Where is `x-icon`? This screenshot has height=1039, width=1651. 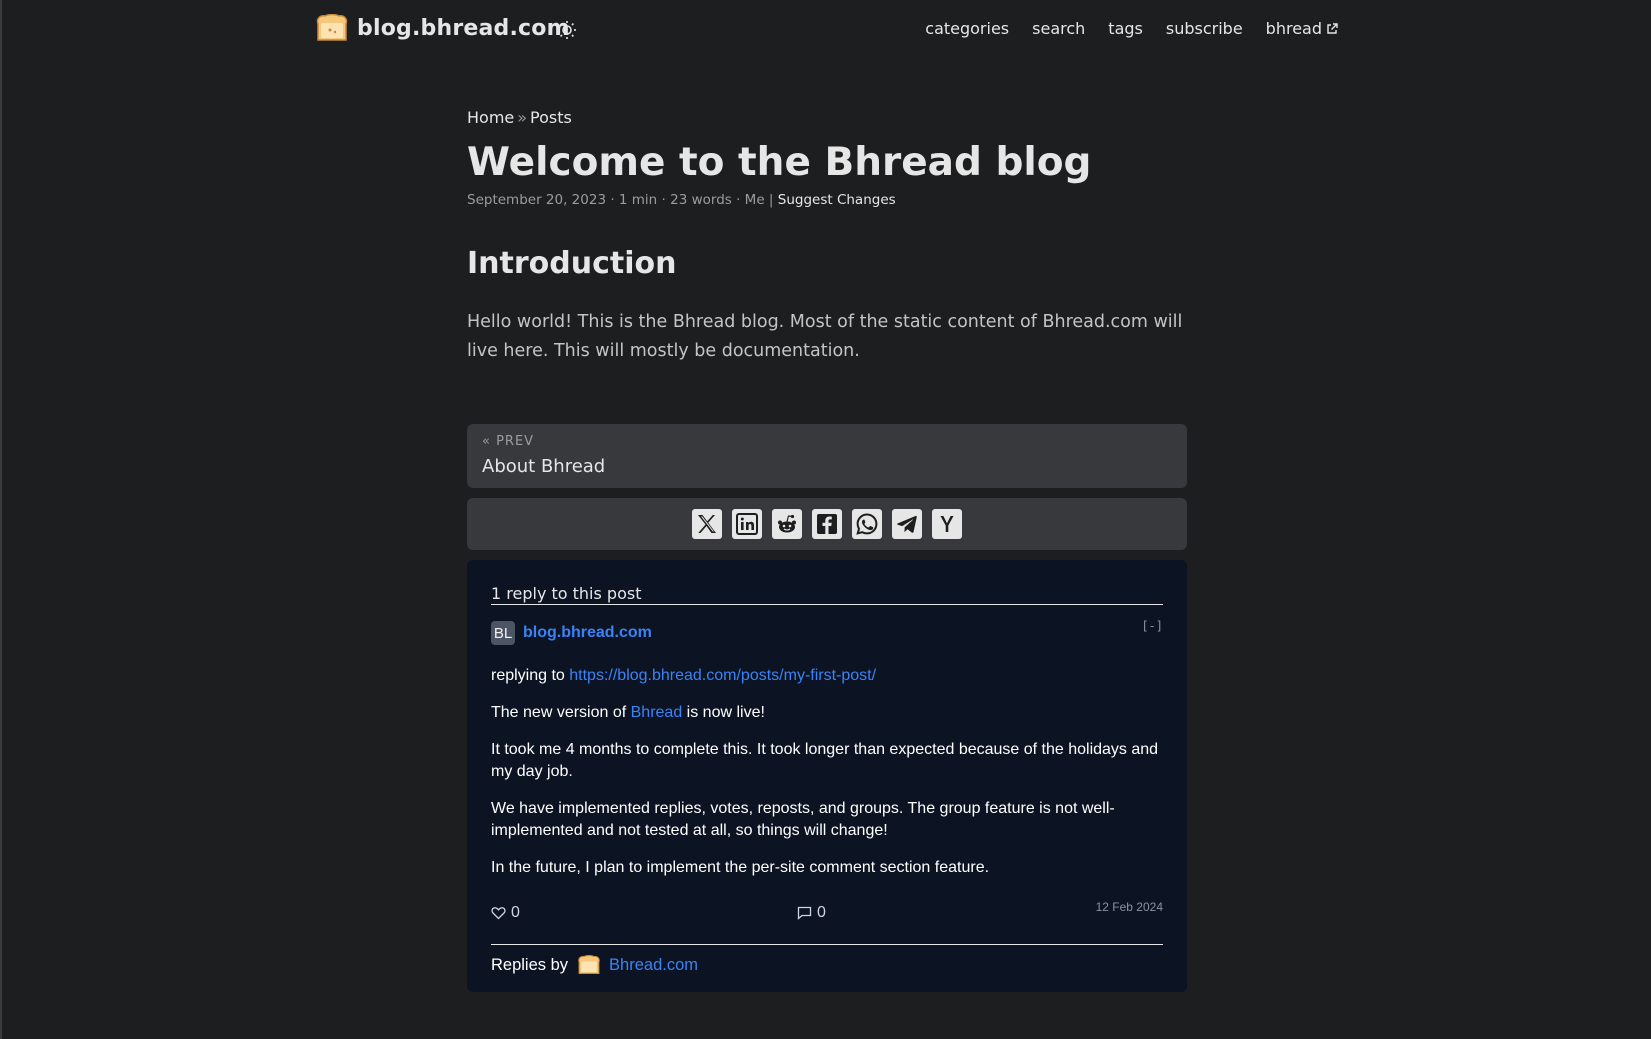 x-icon is located at coordinates (707, 524).